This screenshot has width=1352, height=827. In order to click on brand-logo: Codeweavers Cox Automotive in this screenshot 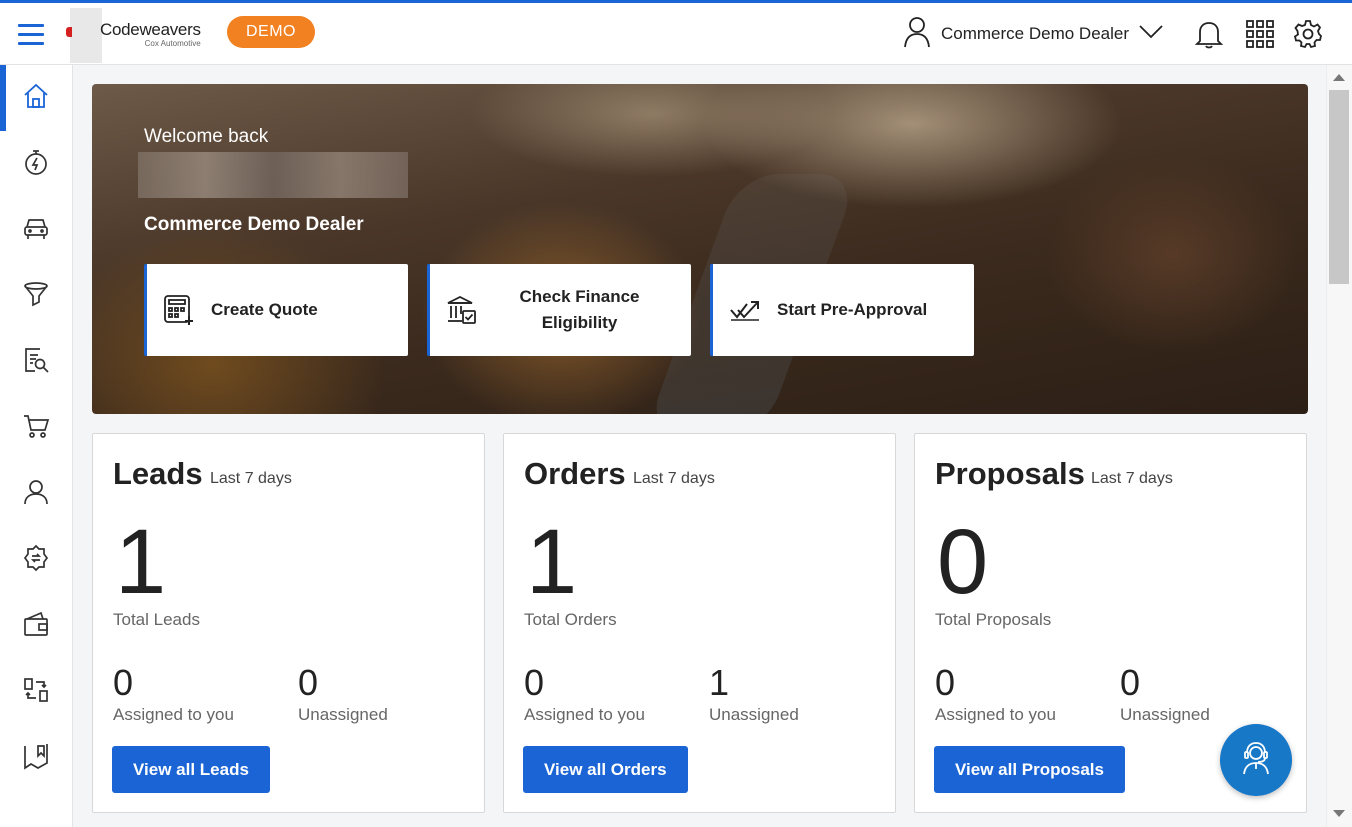, I will do `click(150, 34)`.